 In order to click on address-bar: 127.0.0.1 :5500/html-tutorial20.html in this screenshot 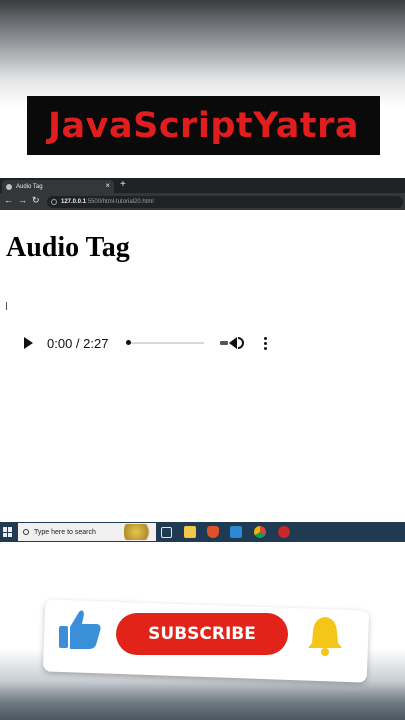, I will do `click(225, 202)`.